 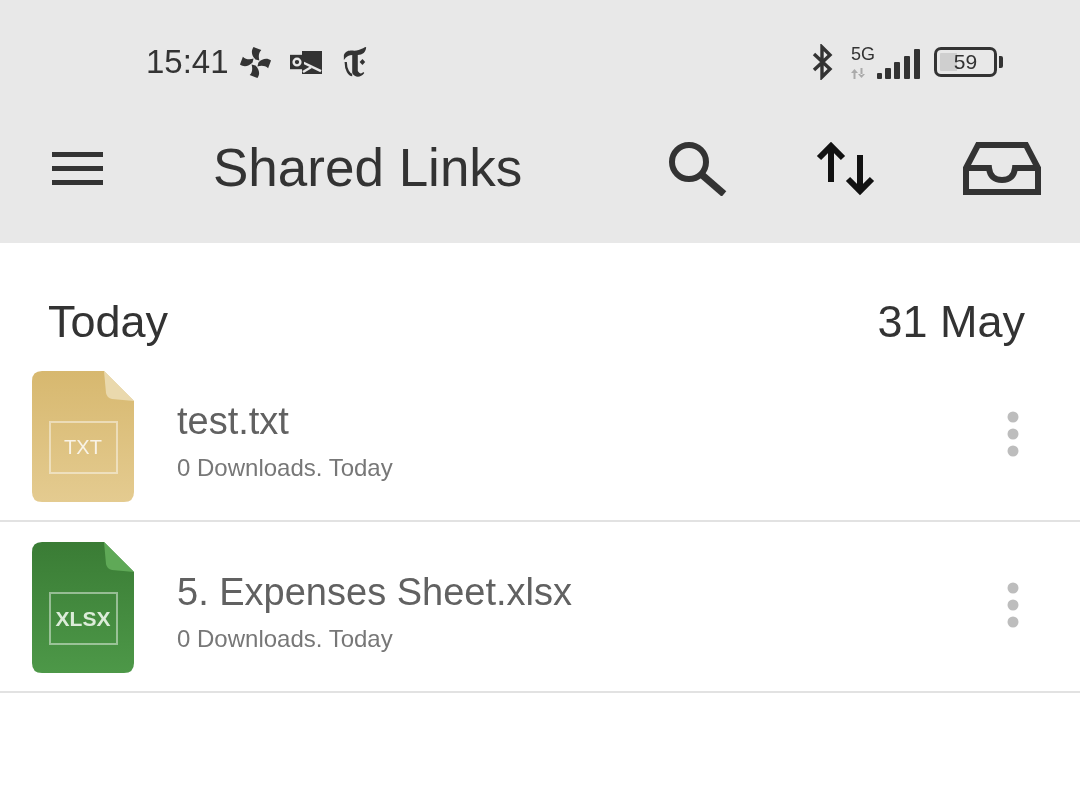 I want to click on file-name: 5. Expenses Sheet.xlsx, so click(x=374, y=592).